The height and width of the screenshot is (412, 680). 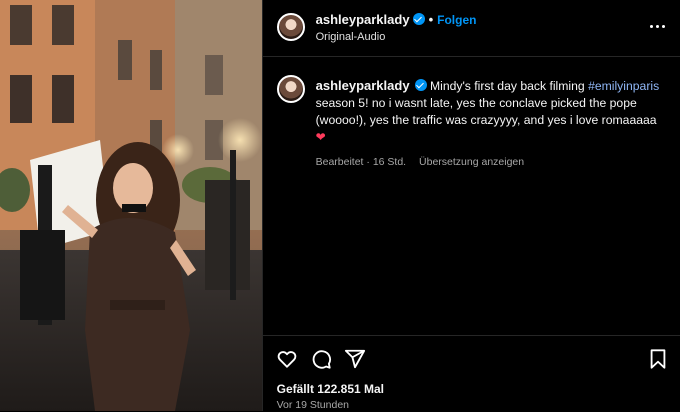 I want to click on heart-icon, so click(x=287, y=359).